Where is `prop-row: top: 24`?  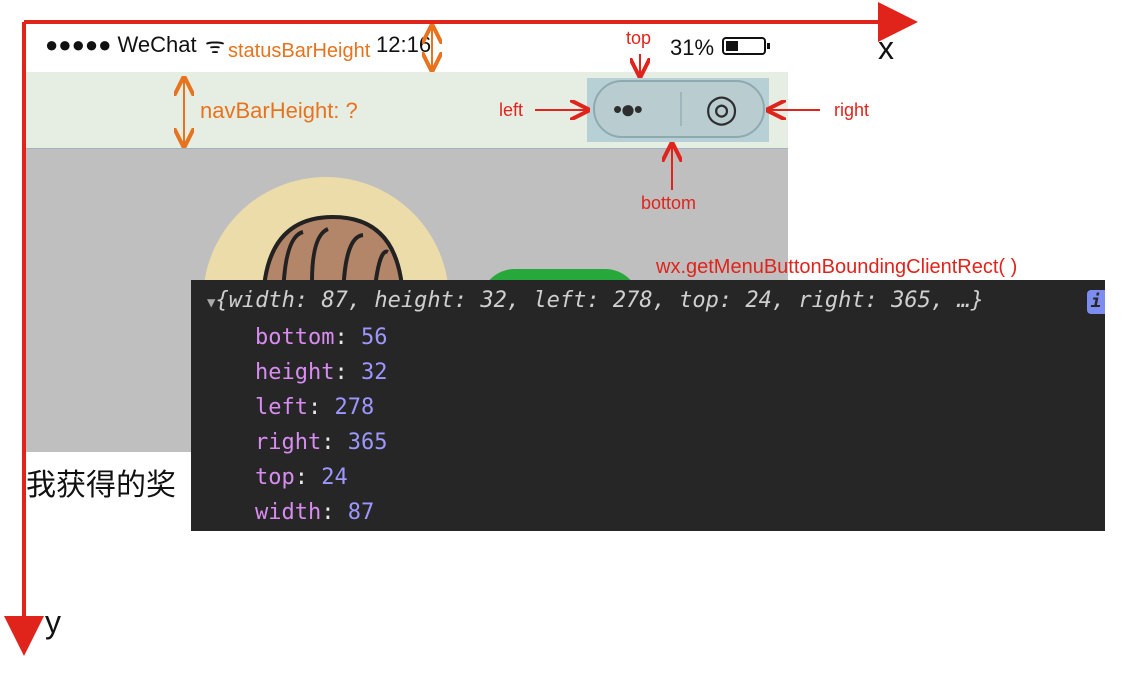 prop-row: top: 24 is located at coordinates (301, 477).